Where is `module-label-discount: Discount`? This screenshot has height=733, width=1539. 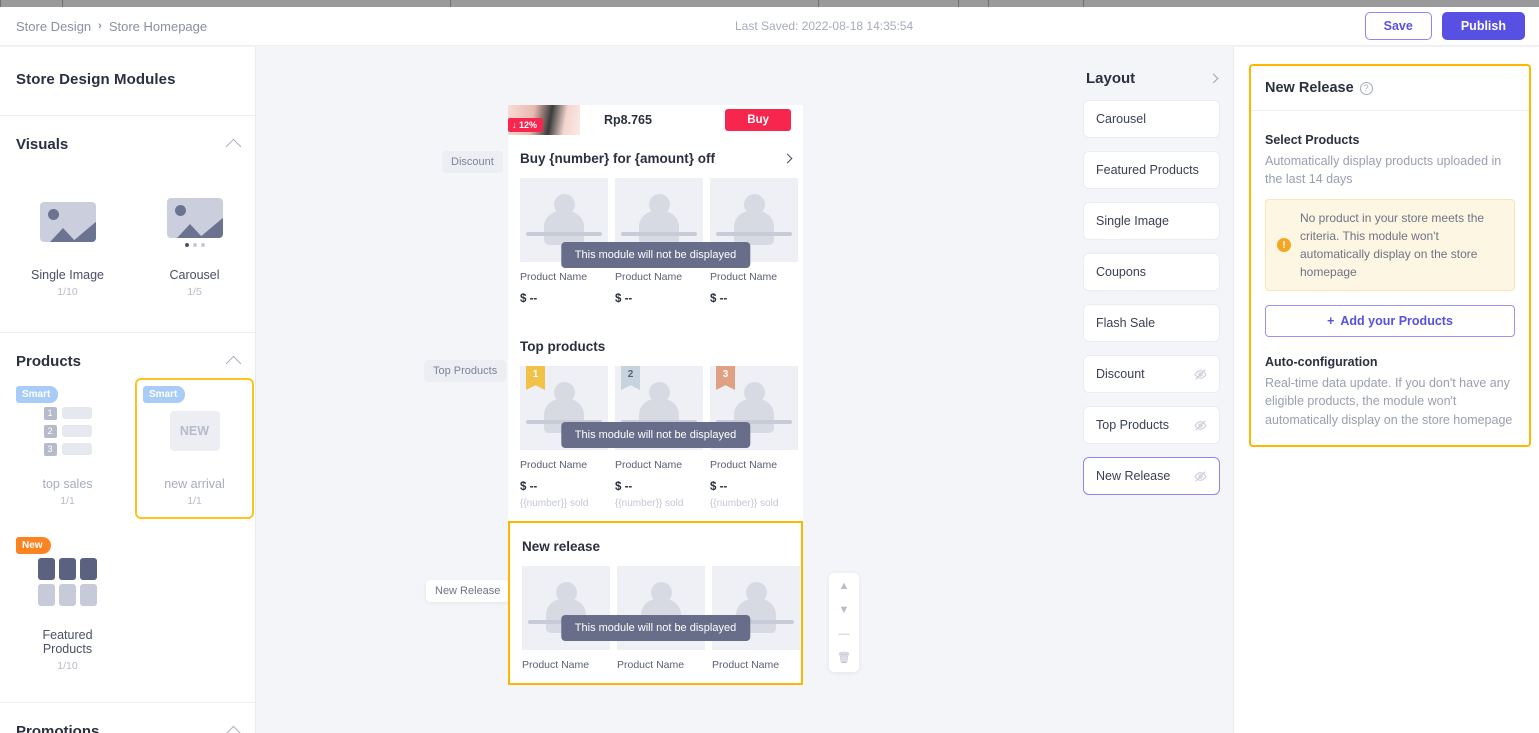
module-label-discount: Discount is located at coordinates (472, 162).